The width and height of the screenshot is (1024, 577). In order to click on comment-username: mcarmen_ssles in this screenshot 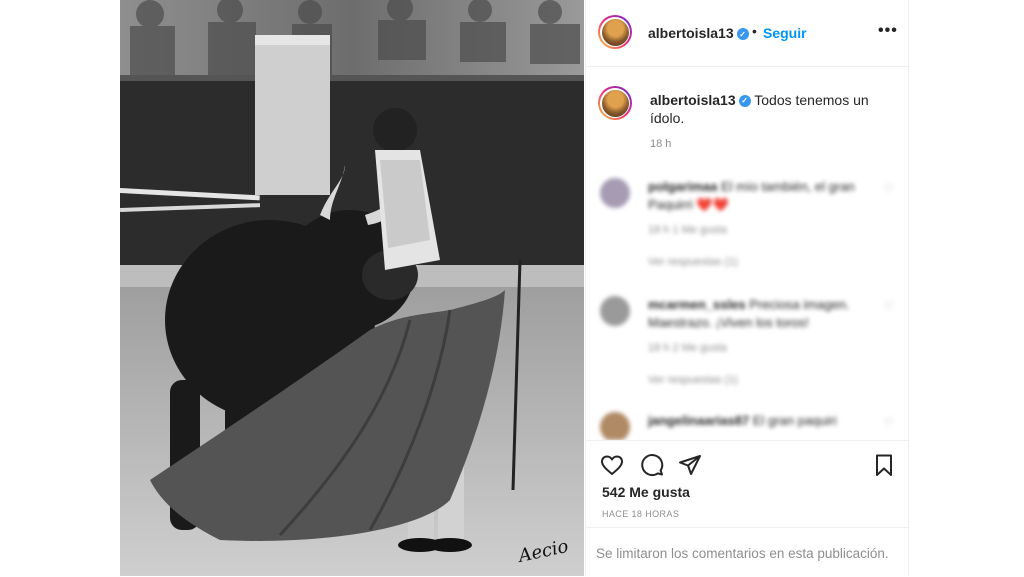, I will do `click(697, 304)`.